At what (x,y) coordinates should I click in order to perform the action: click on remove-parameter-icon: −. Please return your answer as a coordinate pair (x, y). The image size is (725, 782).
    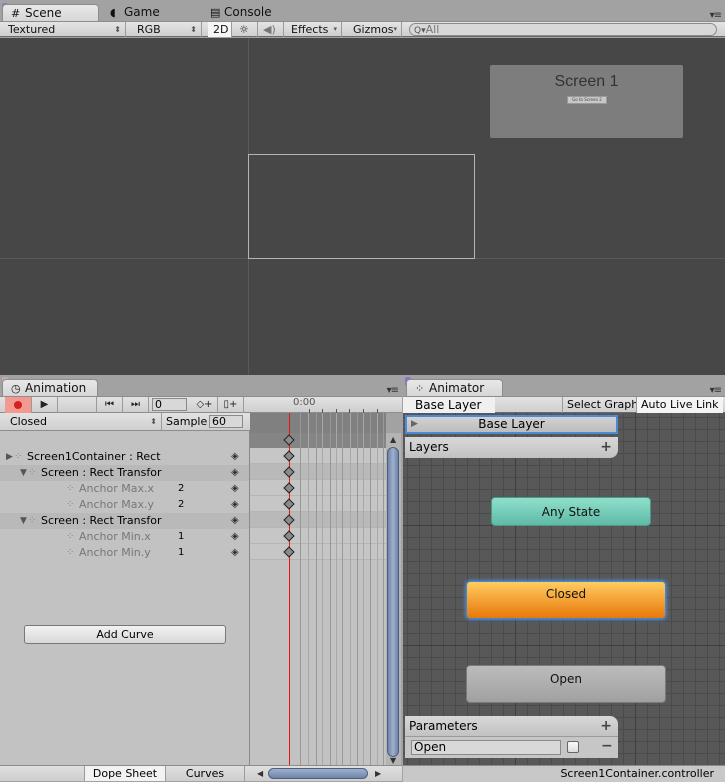
    Looking at the image, I should click on (607, 746).